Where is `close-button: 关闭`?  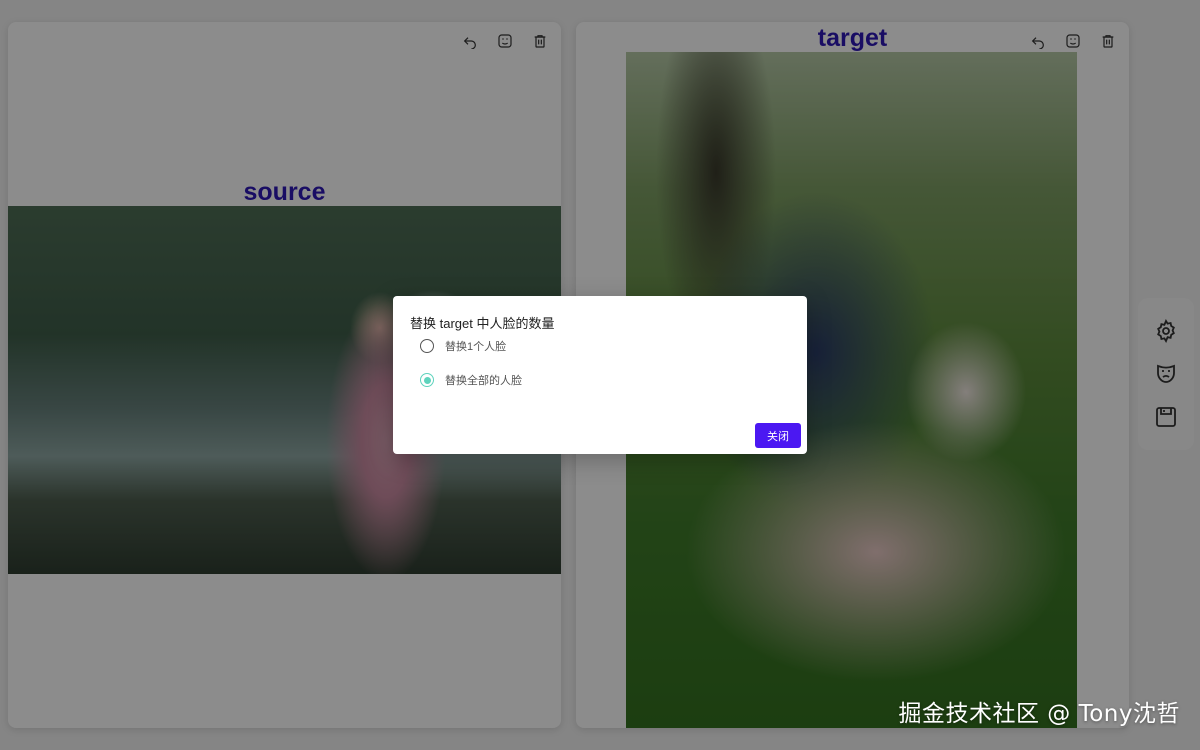 close-button: 关闭 is located at coordinates (778, 435).